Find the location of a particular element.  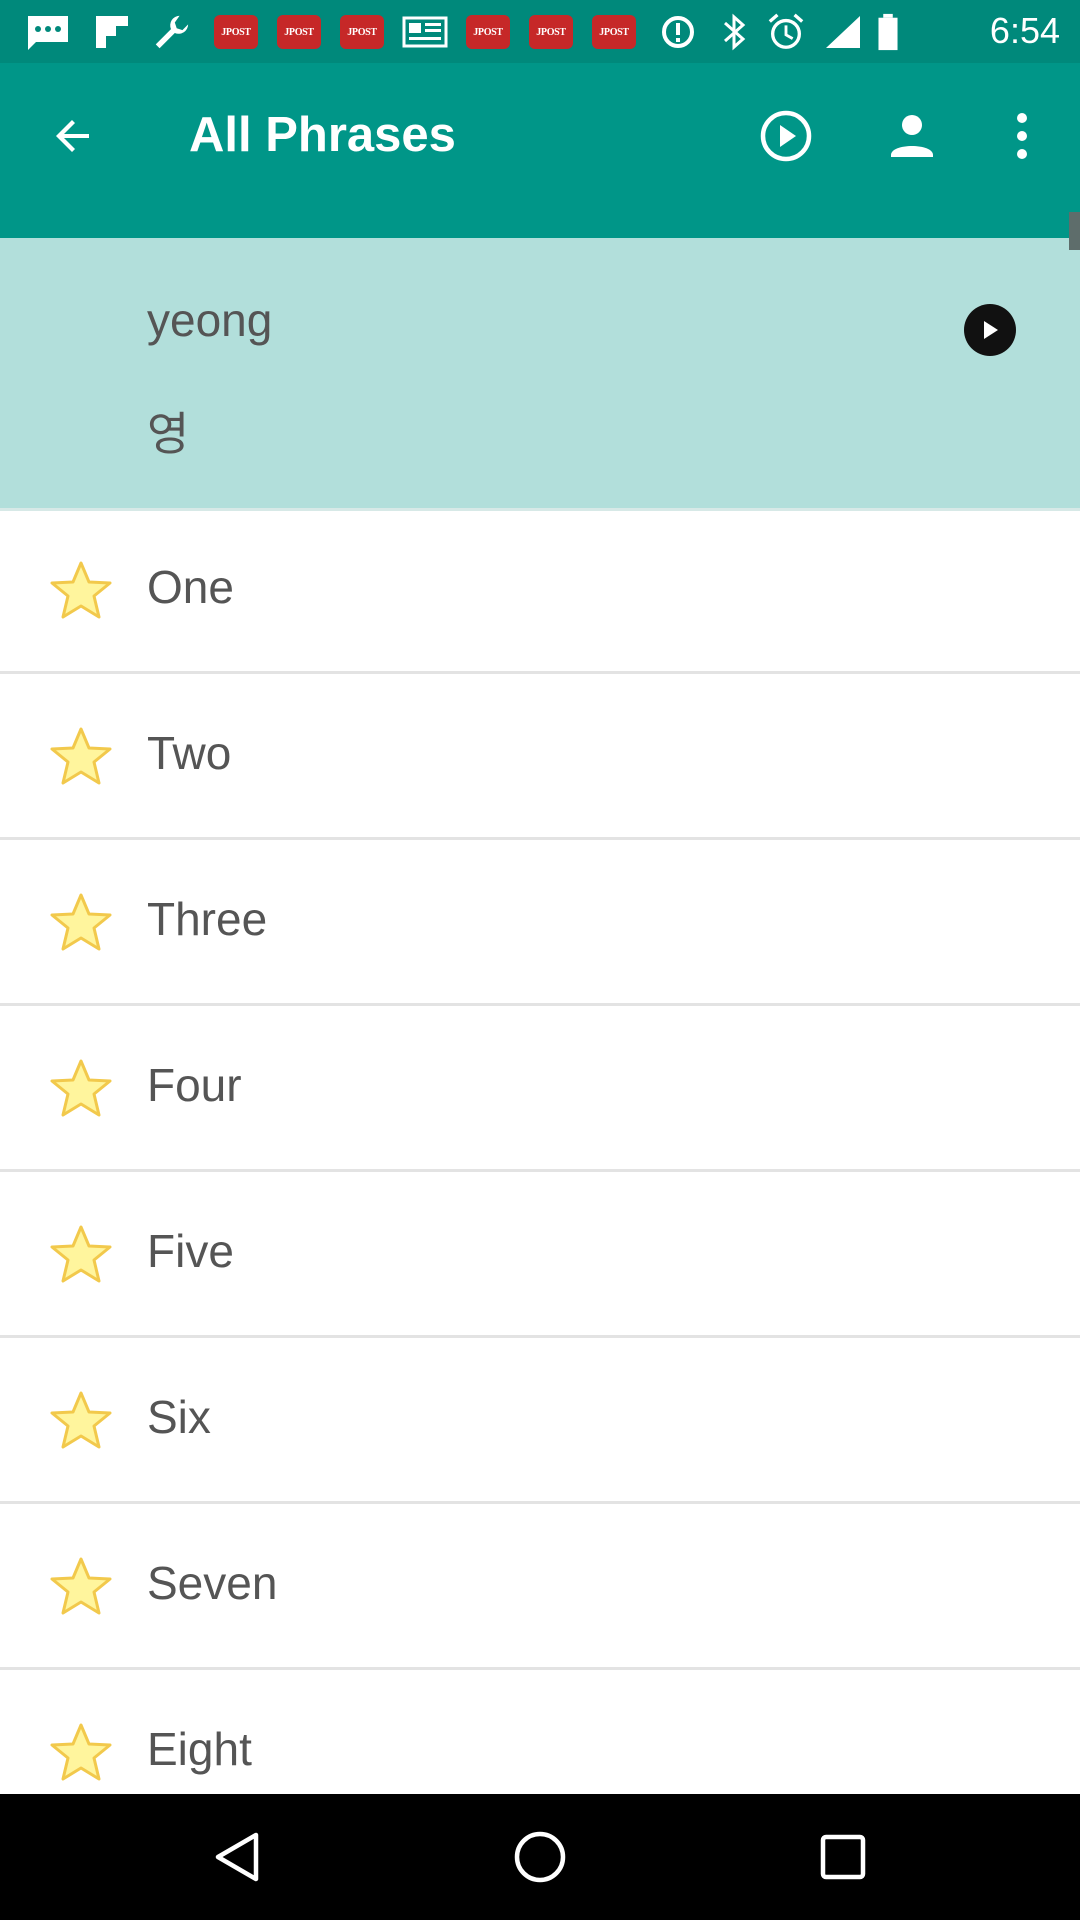

nav-home-button is located at coordinates (540, 1857).